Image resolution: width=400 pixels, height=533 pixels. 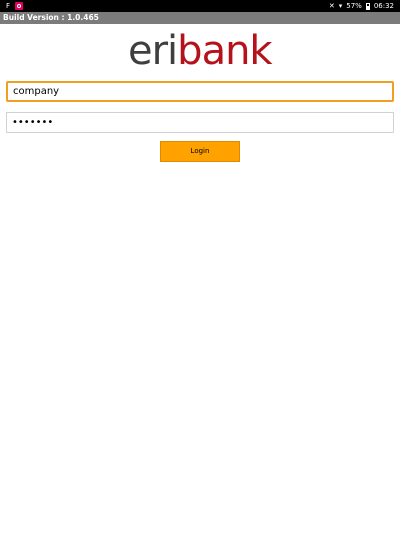 I want to click on wifi-icon: ▾, so click(x=340, y=6).